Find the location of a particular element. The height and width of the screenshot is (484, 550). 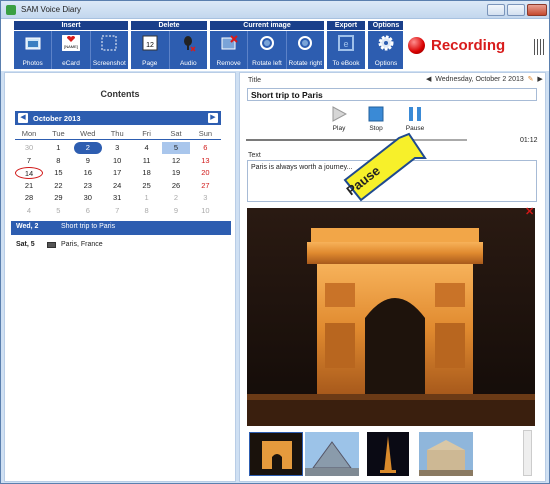

prev-day-button: ◀ is located at coordinates (429, 79).